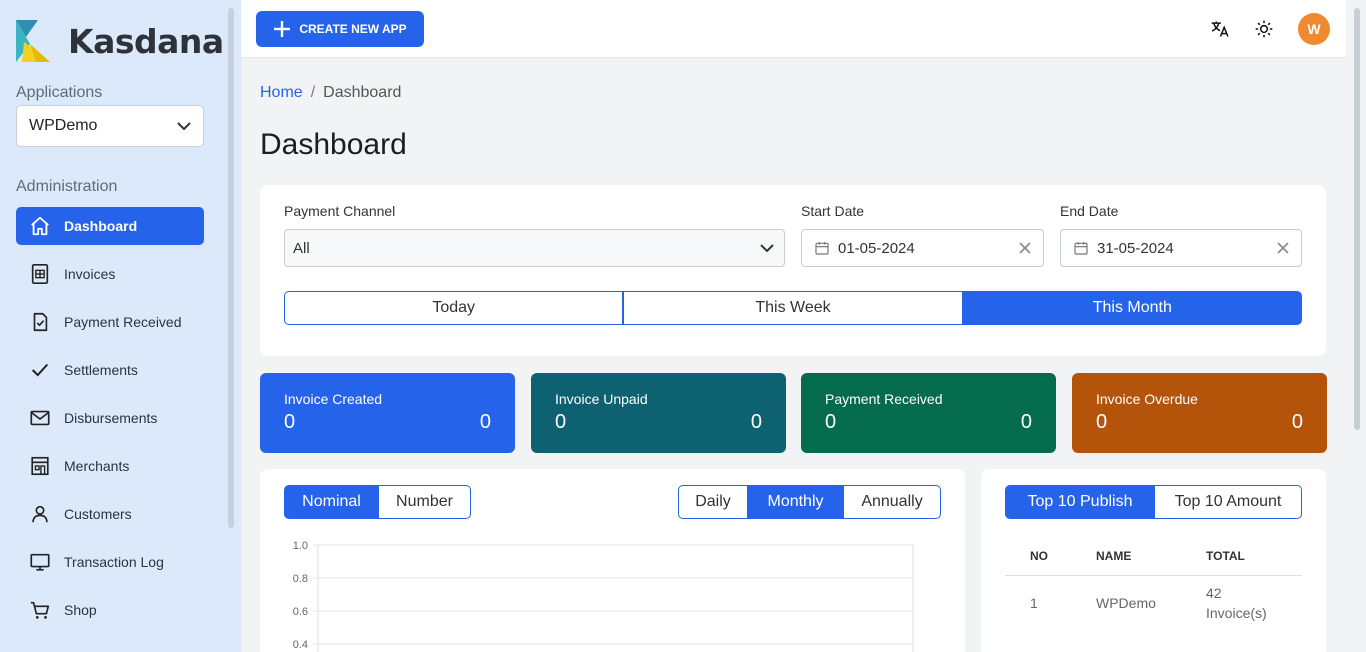 This screenshot has width=1366, height=652. Describe the element at coordinates (1214, 593) in the screenshot. I see `row-total: 42` at that location.